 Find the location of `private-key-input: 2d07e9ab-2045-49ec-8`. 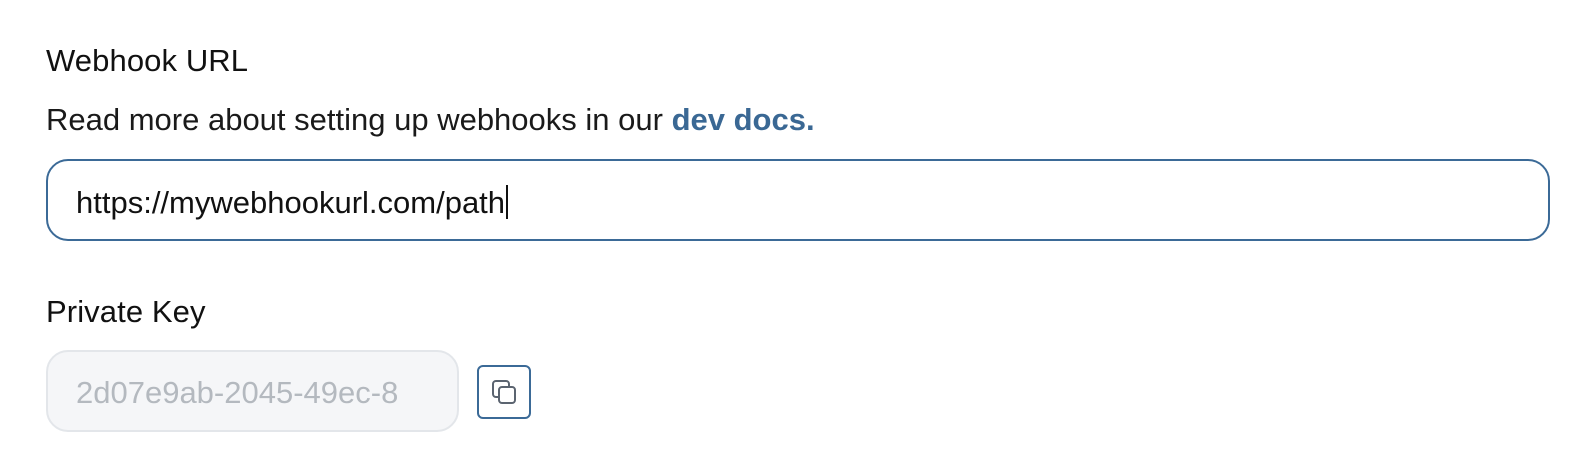

private-key-input: 2d07e9ab-2045-49ec-8 is located at coordinates (252, 391).